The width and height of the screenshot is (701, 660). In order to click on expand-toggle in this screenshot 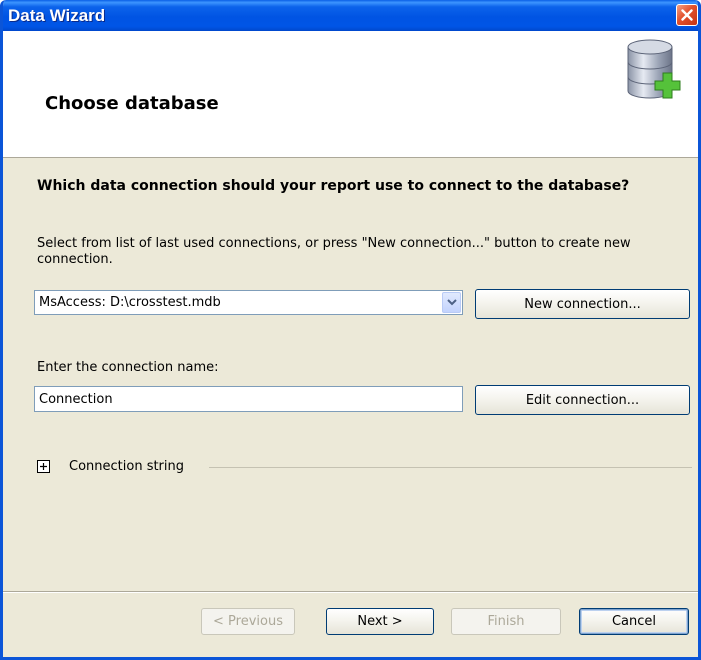, I will do `click(43, 466)`.